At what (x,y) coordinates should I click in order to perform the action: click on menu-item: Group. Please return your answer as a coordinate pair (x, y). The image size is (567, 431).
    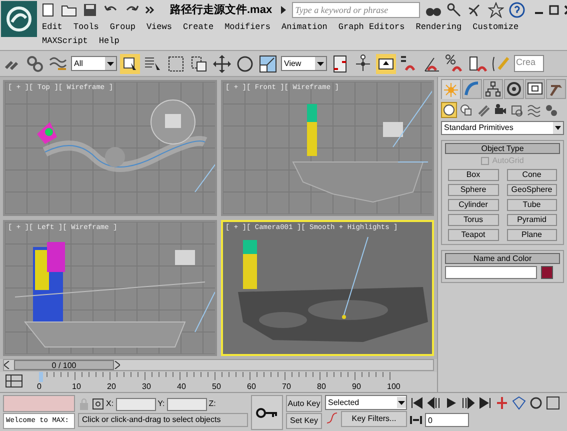
    Looking at the image, I should click on (123, 27).